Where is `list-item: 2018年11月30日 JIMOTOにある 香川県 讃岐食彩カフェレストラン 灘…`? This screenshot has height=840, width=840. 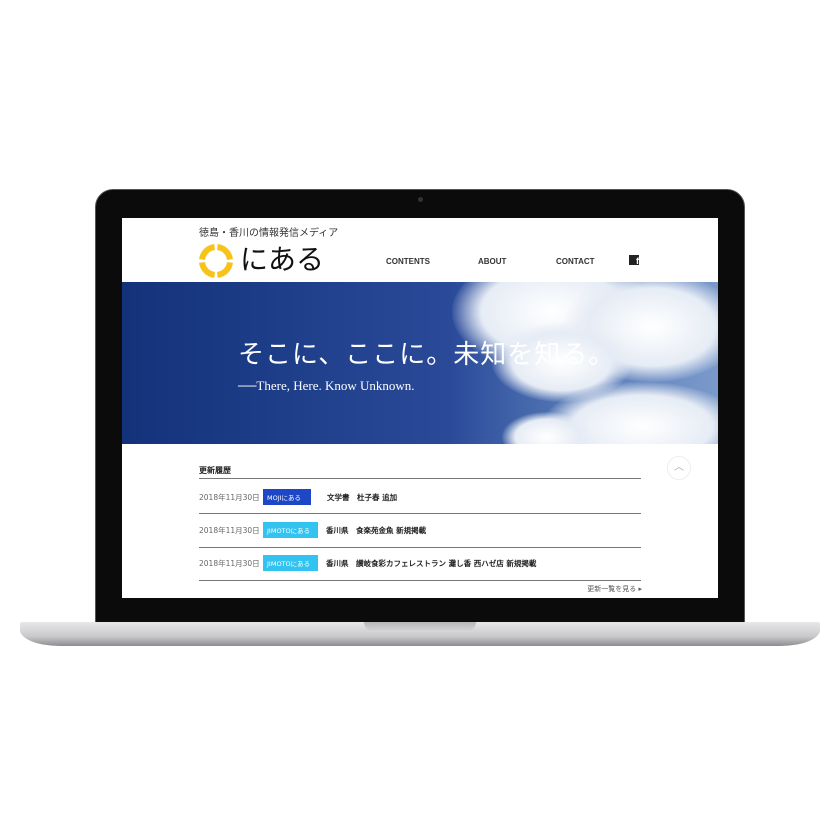
list-item: 2018年11月30日 JIMOTOにある 香川県 讃岐食彩カフェレストラン 灘… is located at coordinates (367, 563).